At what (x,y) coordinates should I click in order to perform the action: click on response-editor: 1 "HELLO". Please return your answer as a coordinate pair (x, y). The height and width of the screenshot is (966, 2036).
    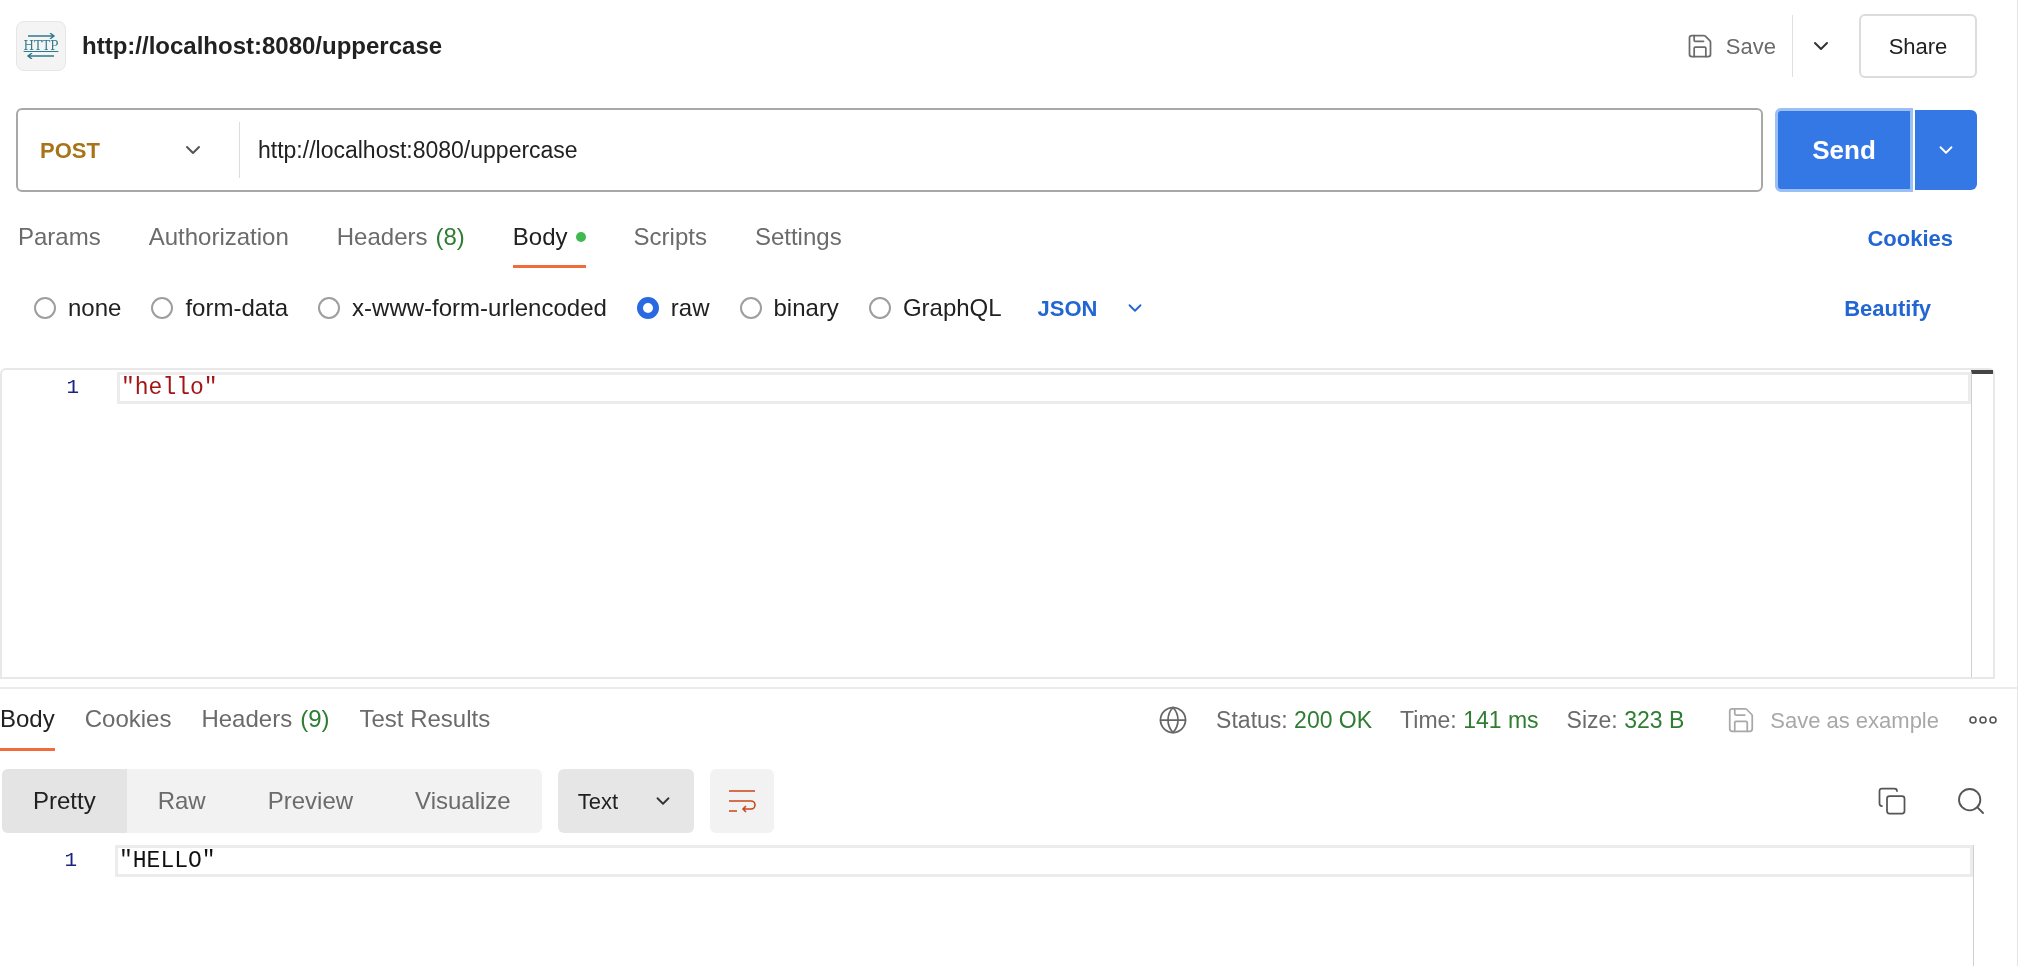
    Looking at the image, I should click on (997, 905).